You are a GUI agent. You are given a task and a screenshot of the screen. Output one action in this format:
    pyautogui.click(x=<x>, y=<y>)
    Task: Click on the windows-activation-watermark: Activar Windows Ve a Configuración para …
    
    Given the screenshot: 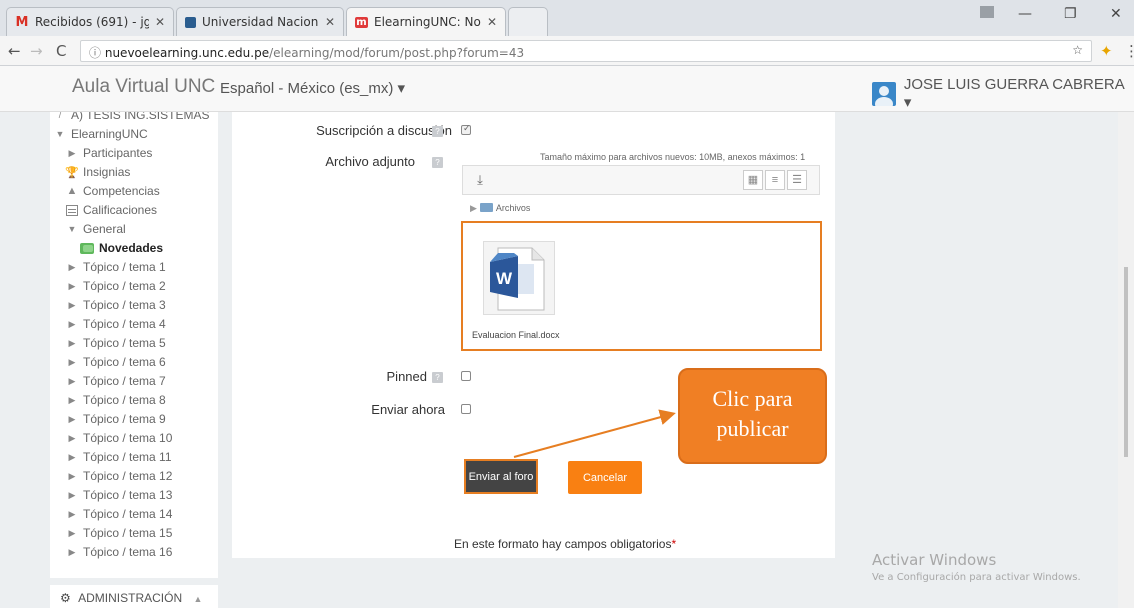 What is the action you would take?
    pyautogui.click(x=976, y=567)
    